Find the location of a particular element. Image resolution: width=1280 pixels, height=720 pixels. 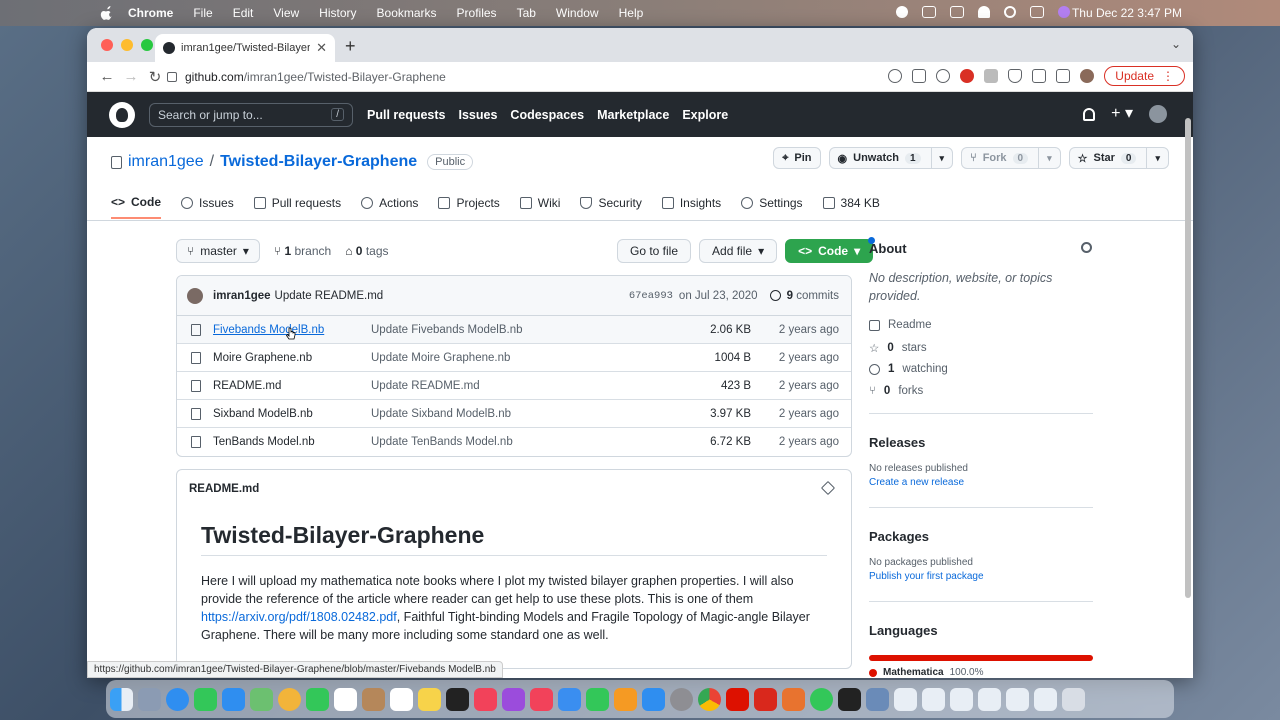

branch-selector: ⑂ master ▾ is located at coordinates (218, 251).